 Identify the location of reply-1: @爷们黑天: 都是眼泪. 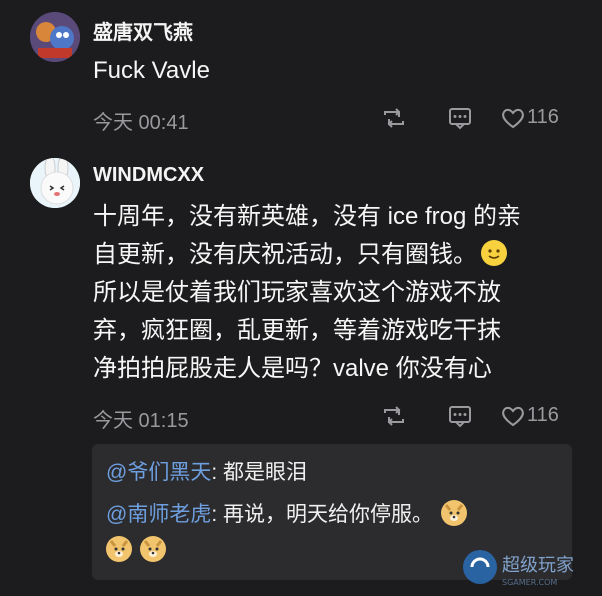
(206, 471).